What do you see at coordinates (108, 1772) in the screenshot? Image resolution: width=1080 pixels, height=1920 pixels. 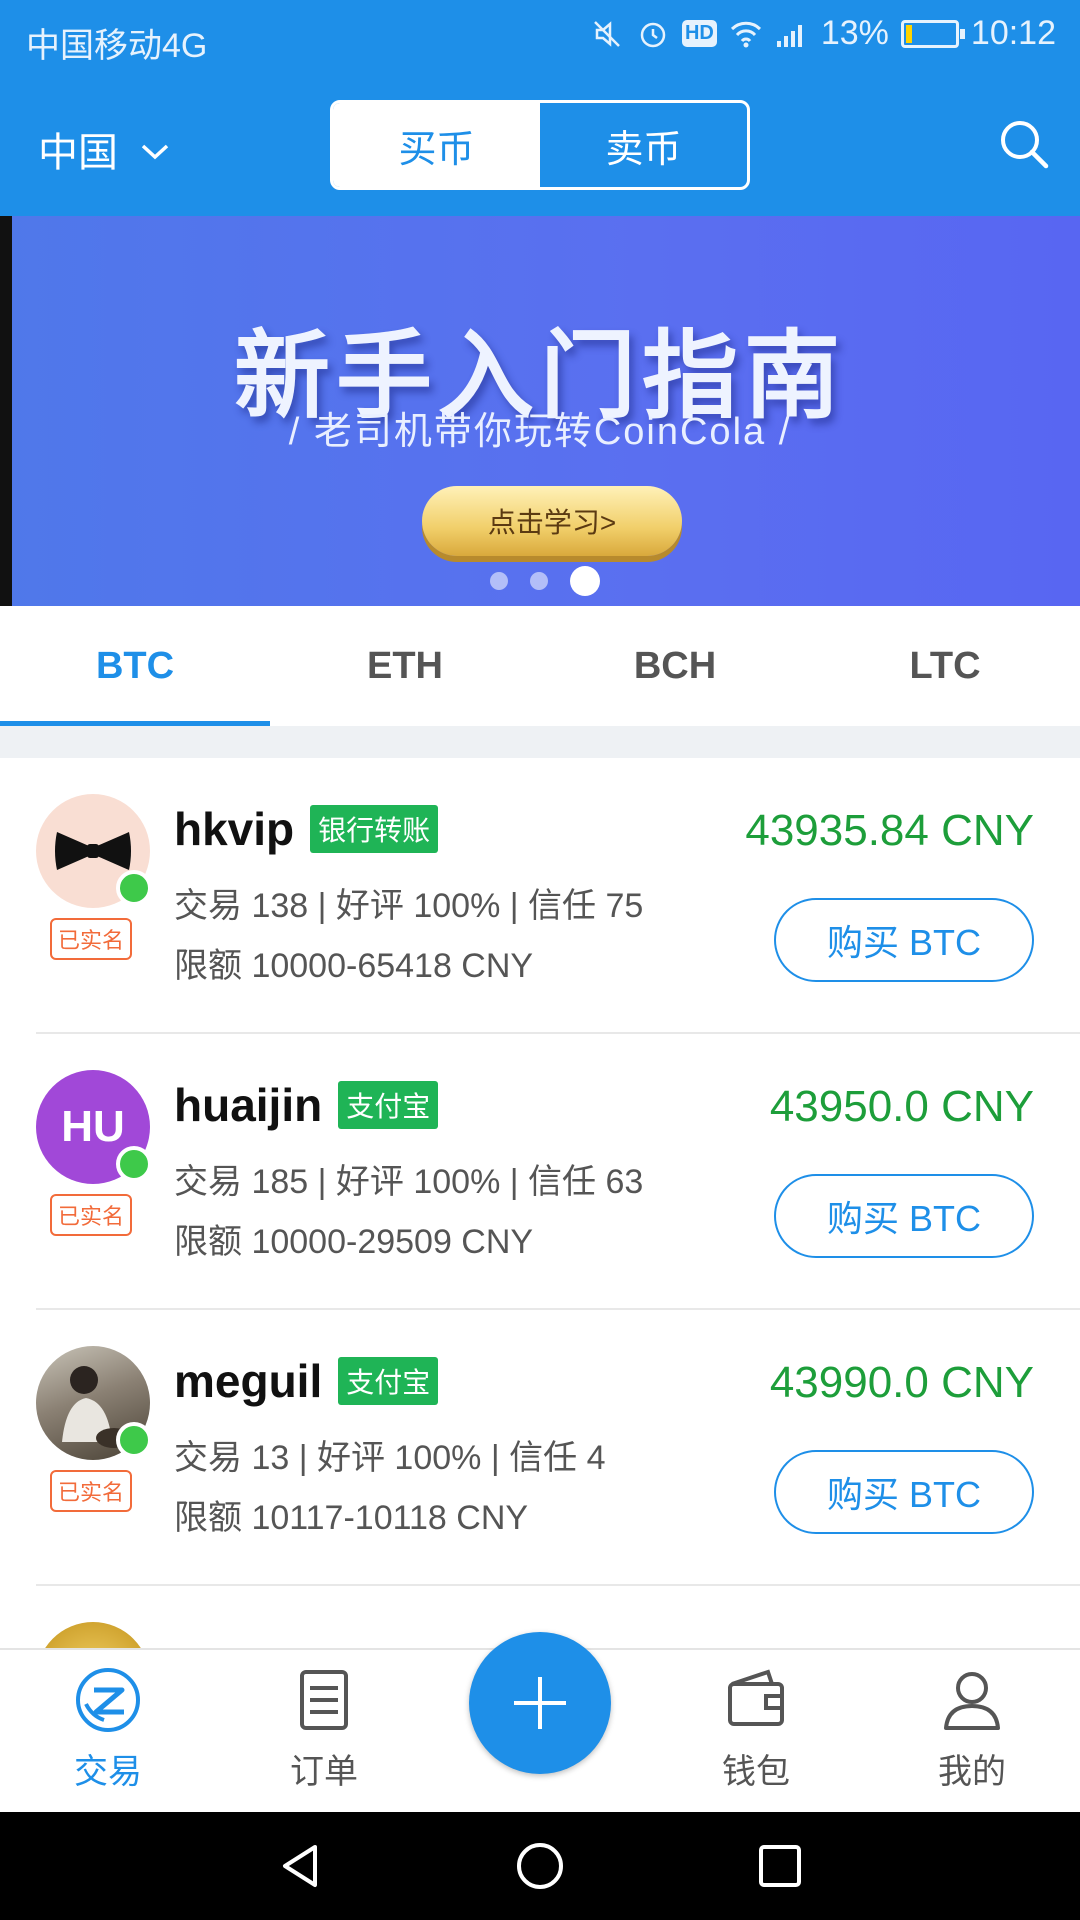 I see `nav-trade-label: 交易` at bounding box center [108, 1772].